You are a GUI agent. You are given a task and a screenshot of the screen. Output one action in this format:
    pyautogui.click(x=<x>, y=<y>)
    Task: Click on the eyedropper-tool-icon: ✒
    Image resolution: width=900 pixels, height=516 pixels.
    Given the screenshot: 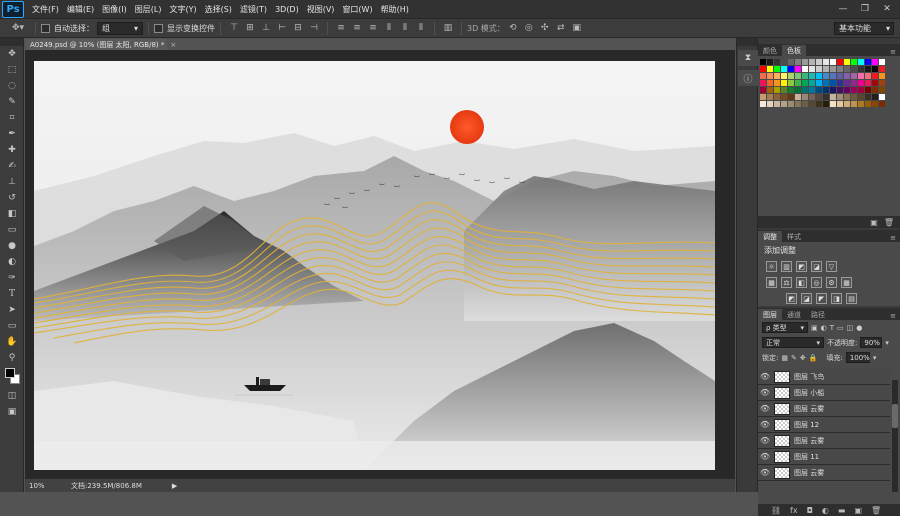 What is the action you would take?
    pyautogui.click(x=12, y=134)
    